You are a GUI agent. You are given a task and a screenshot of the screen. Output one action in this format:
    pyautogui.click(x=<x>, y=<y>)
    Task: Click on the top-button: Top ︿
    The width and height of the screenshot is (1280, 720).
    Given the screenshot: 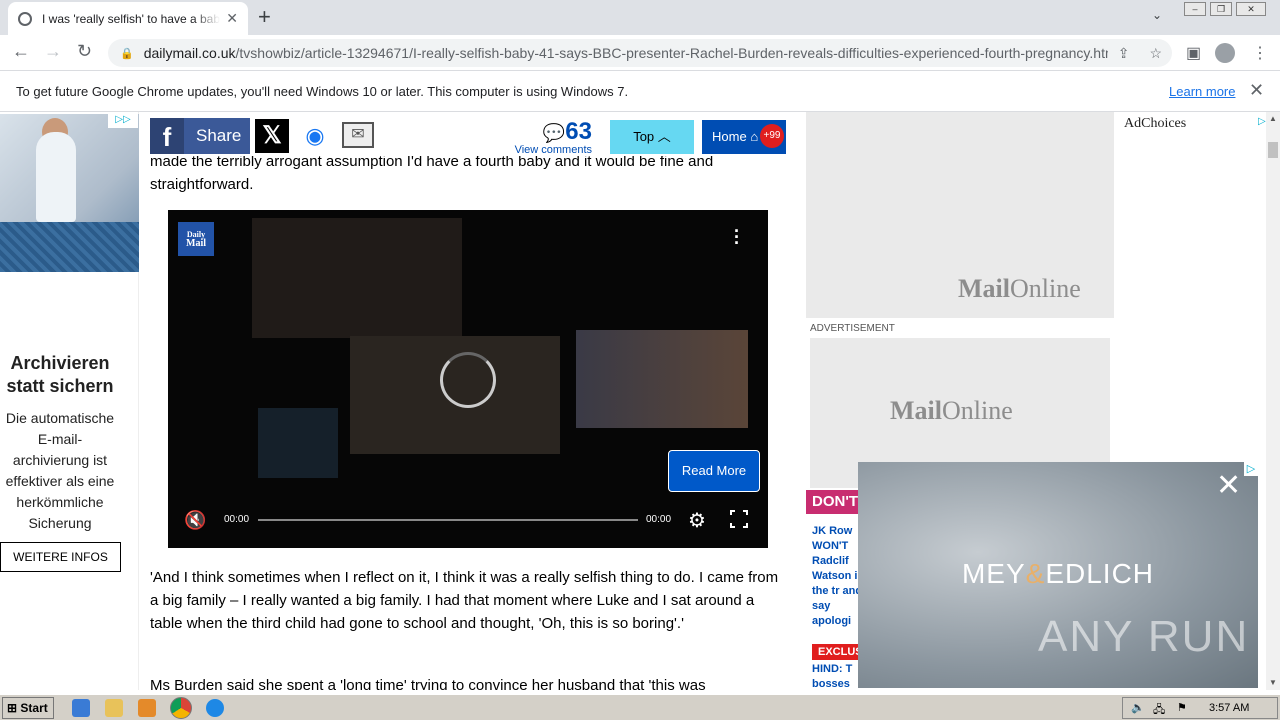 What is the action you would take?
    pyautogui.click(x=652, y=137)
    